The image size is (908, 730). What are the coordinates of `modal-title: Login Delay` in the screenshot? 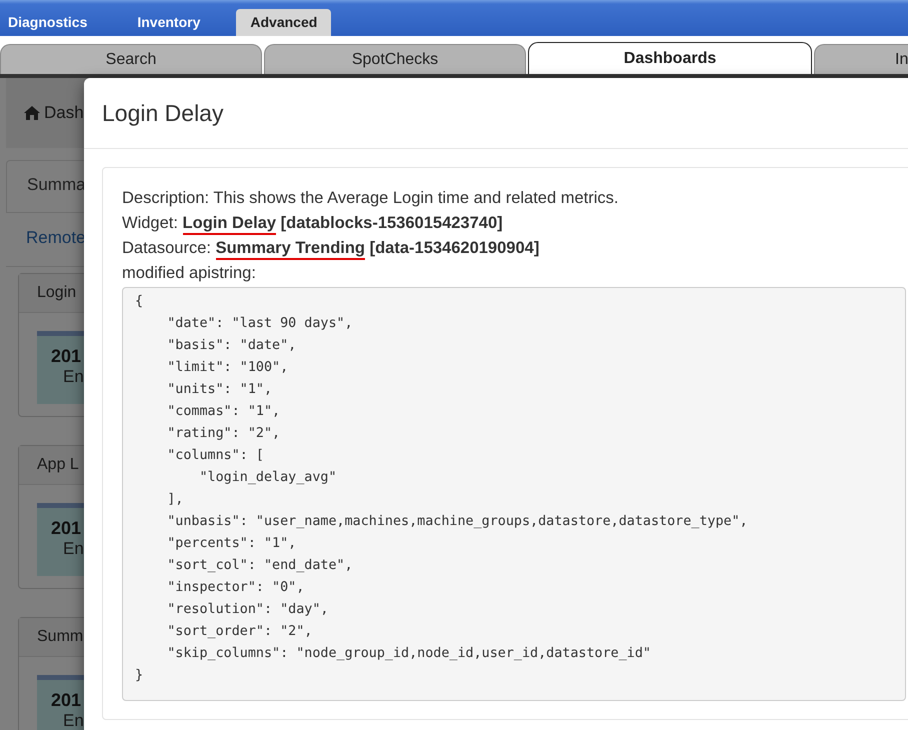 It's located at (163, 113).